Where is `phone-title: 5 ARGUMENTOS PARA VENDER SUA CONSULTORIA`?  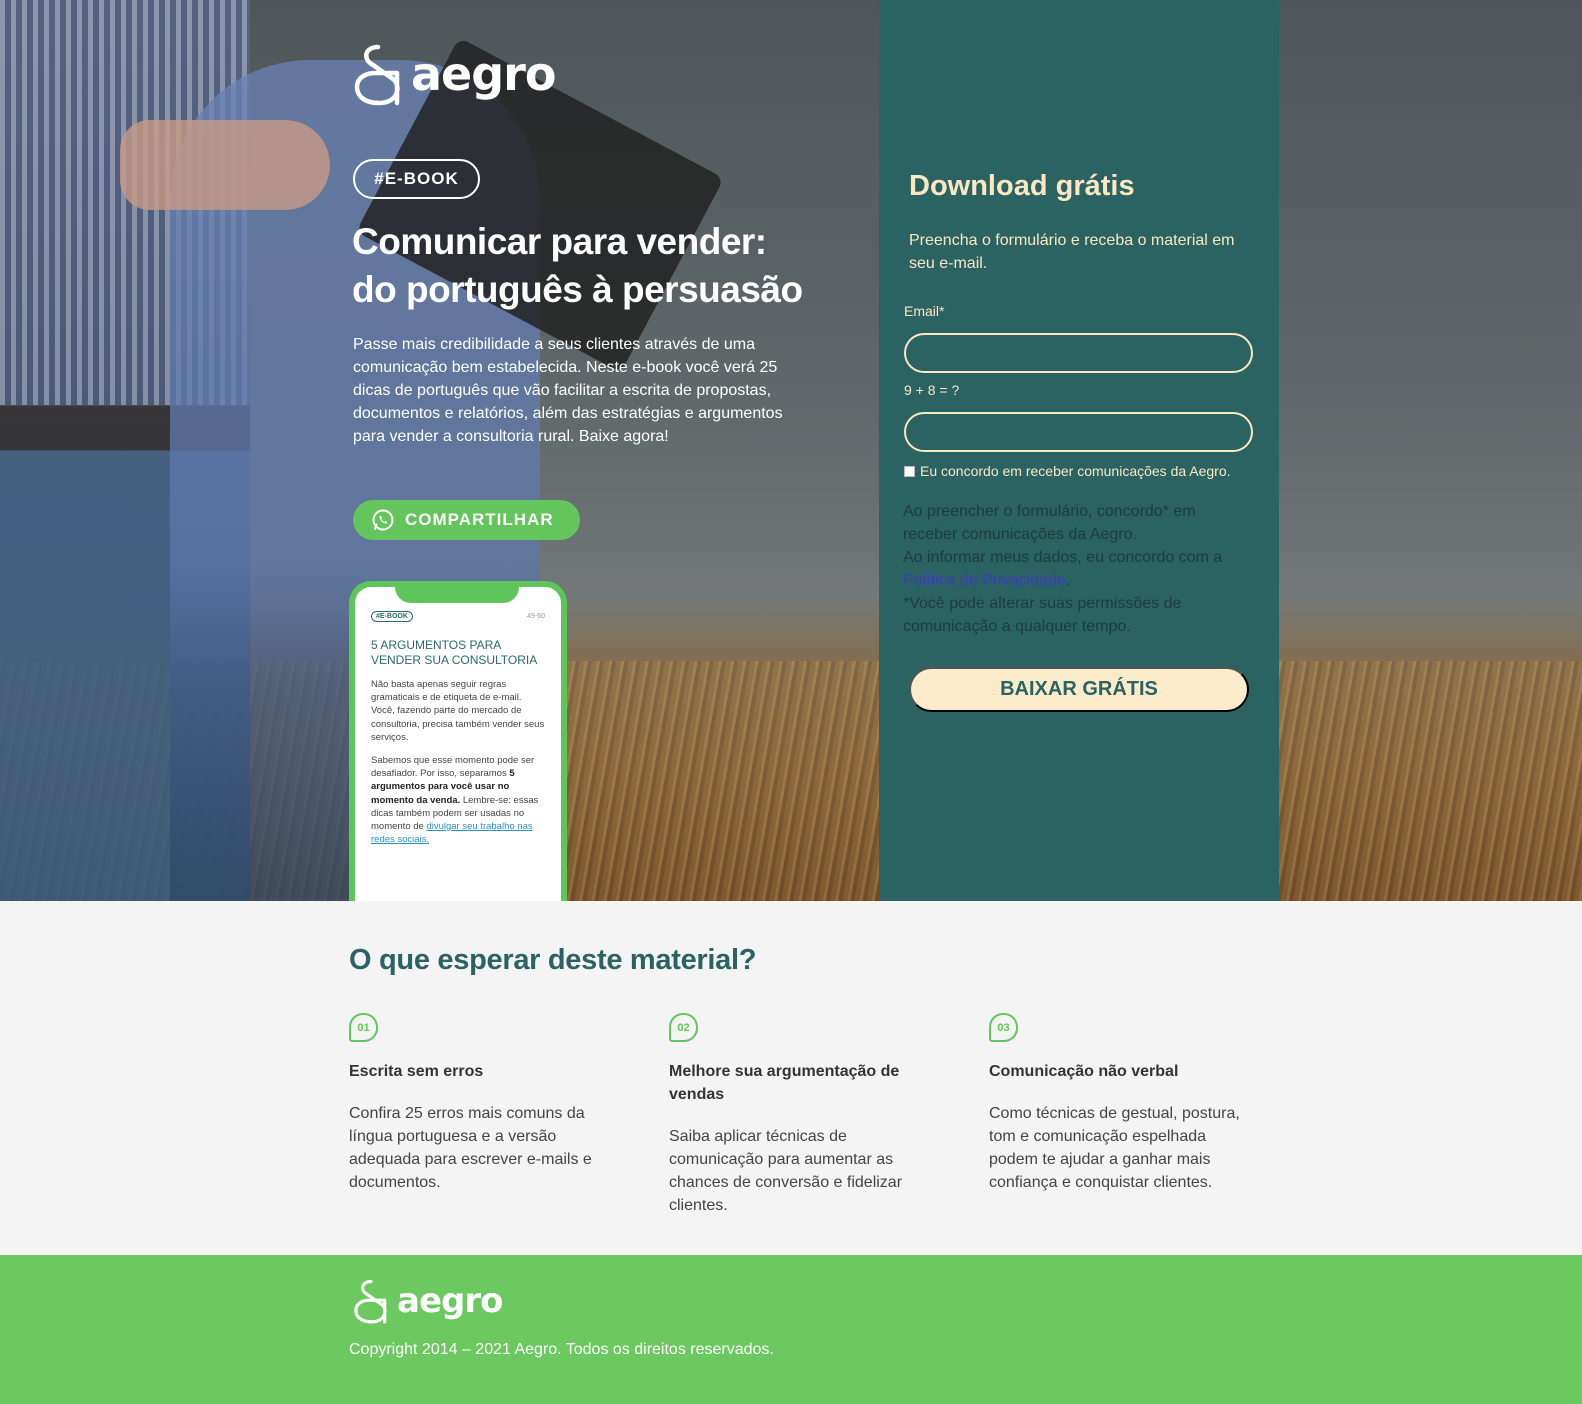 phone-title: 5 ARGUMENTOS PARA VENDER SUA CONSULTORIA is located at coordinates (458, 653).